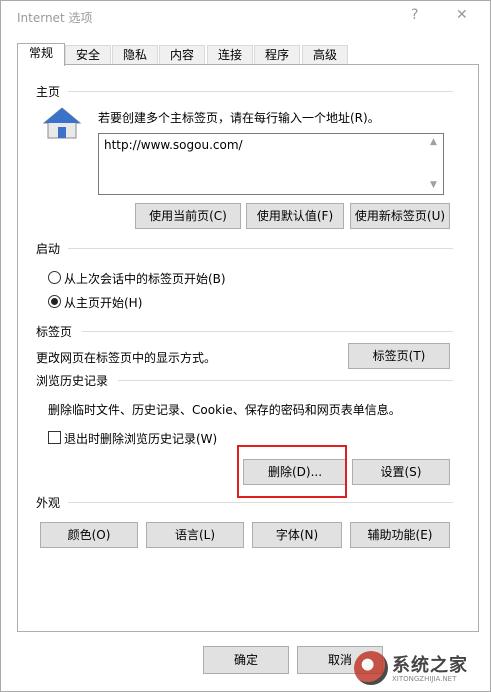 Image resolution: width=491 pixels, height=692 pixels. I want to click on tab-privacy: 隐私, so click(135, 55).